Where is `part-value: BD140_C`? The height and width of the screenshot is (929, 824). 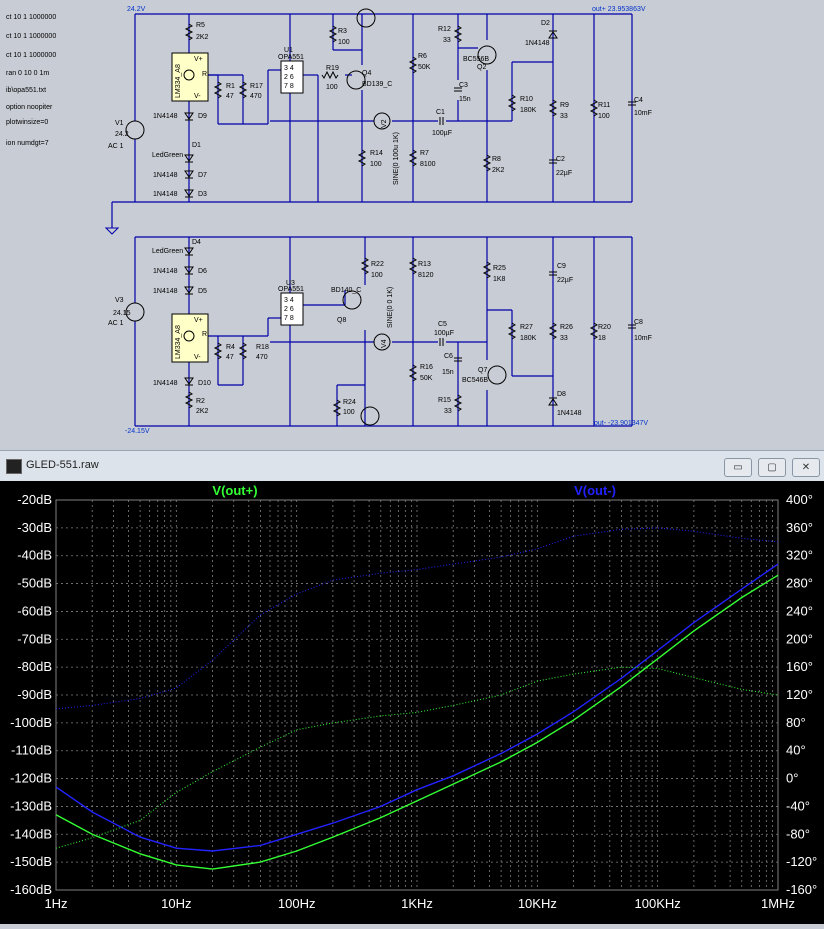 part-value: BD140_C is located at coordinates (346, 290).